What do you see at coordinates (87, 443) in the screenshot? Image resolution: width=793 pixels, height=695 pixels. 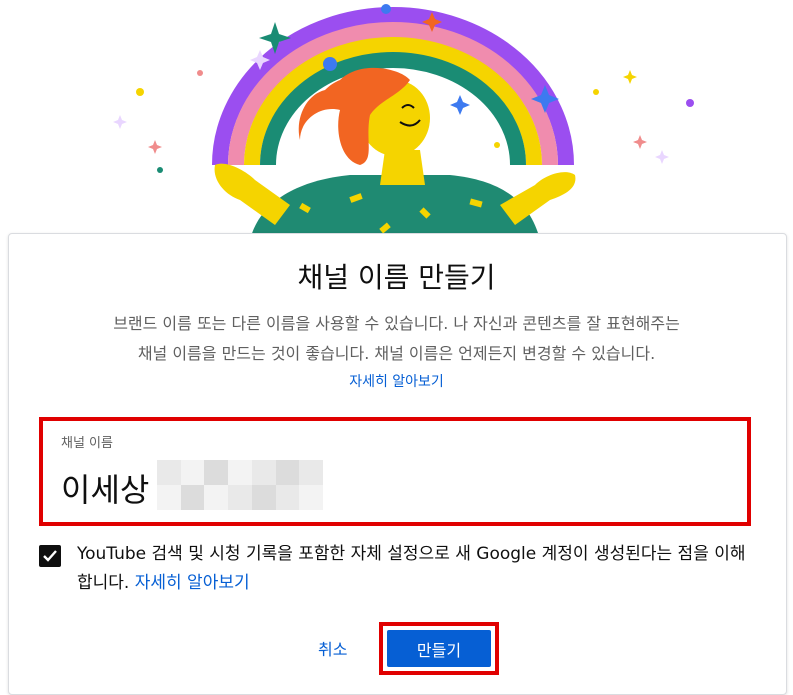 I see `channel-name-label: 채널 이름` at bounding box center [87, 443].